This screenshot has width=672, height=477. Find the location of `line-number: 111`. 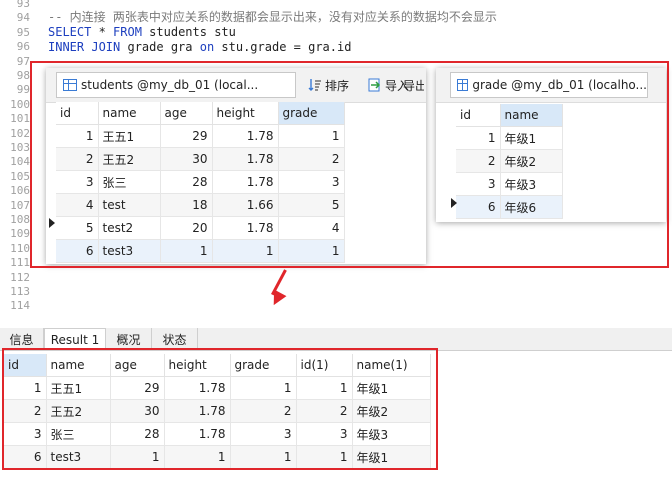

line-number: 111 is located at coordinates (20, 263).